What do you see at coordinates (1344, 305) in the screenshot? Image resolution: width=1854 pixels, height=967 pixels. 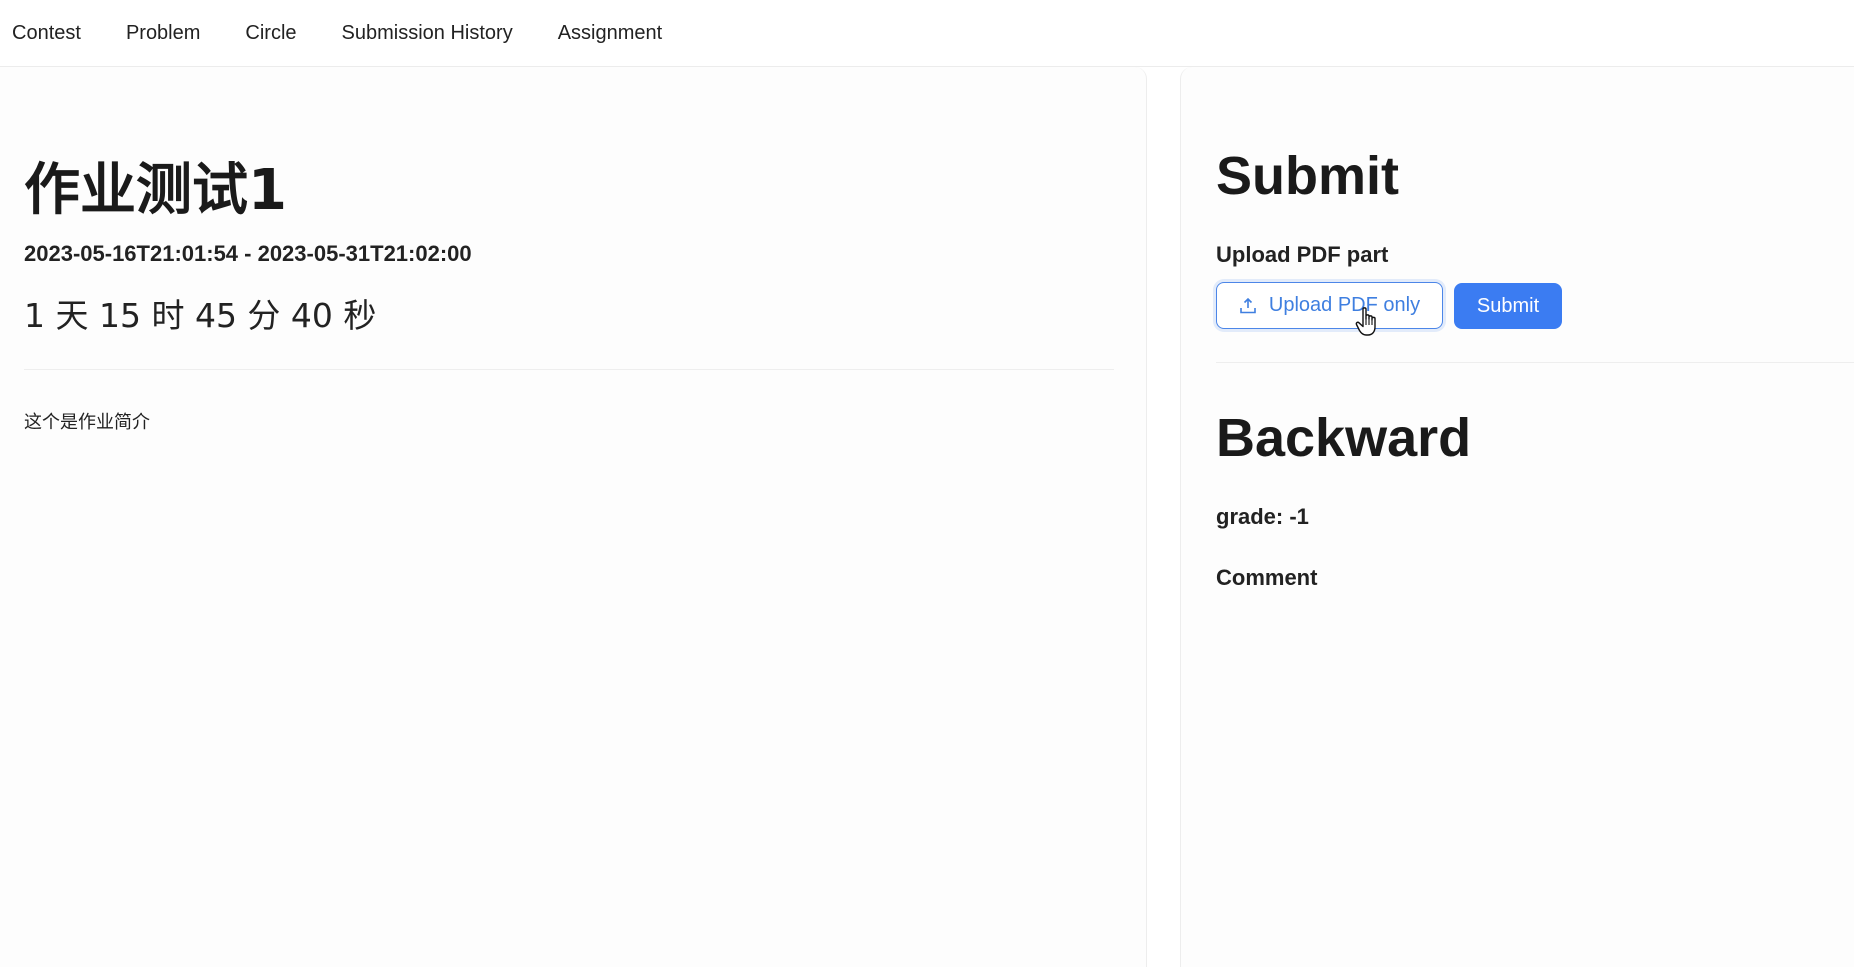 I see `upload-pdf-button-label: Upload PDF only` at bounding box center [1344, 305].